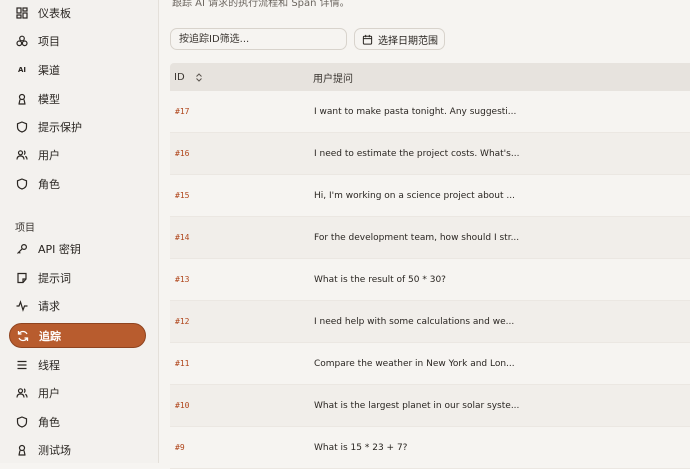  Describe the element at coordinates (50, 336) in the screenshot. I see `sidebar-item-label: 追踪` at that location.